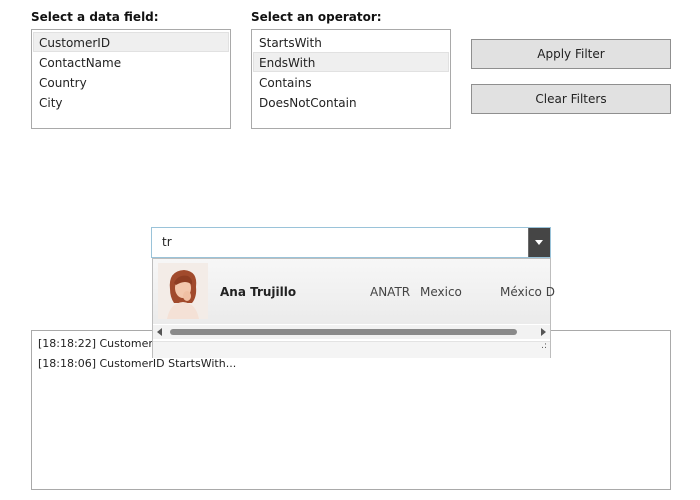 This screenshot has height=500, width=700. I want to click on horizontal-scrollbar, so click(351, 332).